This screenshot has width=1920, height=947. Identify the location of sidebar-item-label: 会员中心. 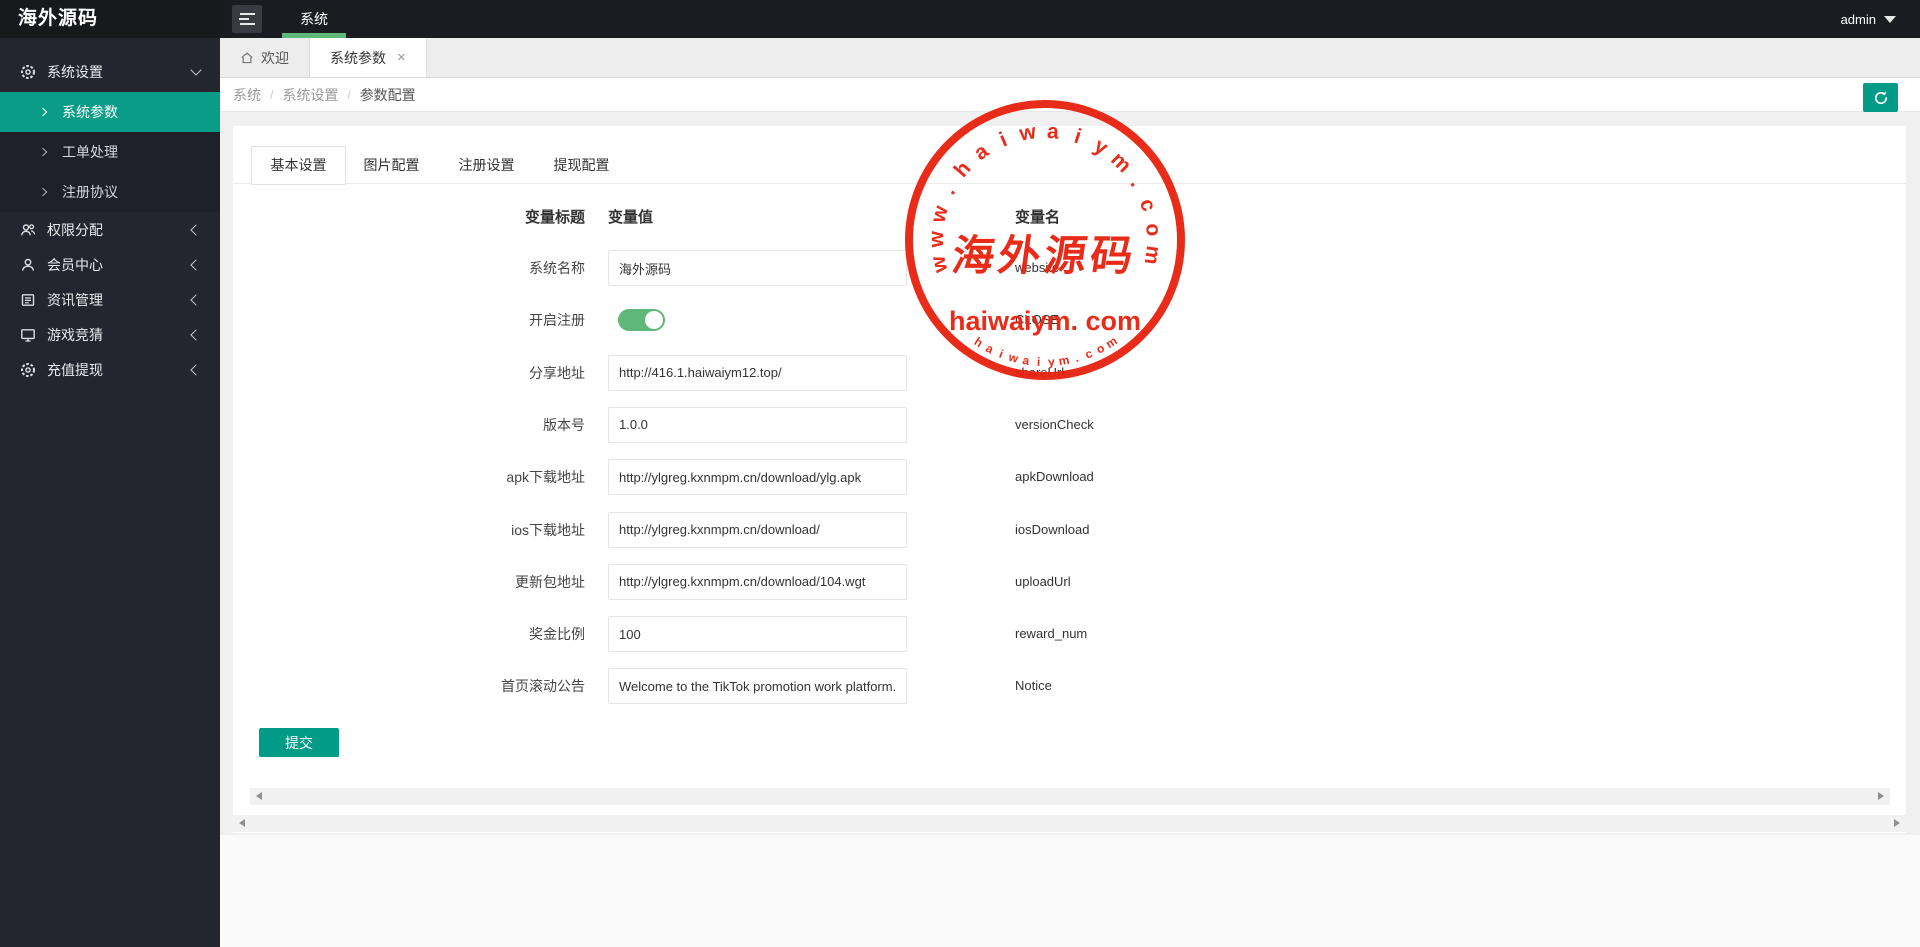
(75, 264).